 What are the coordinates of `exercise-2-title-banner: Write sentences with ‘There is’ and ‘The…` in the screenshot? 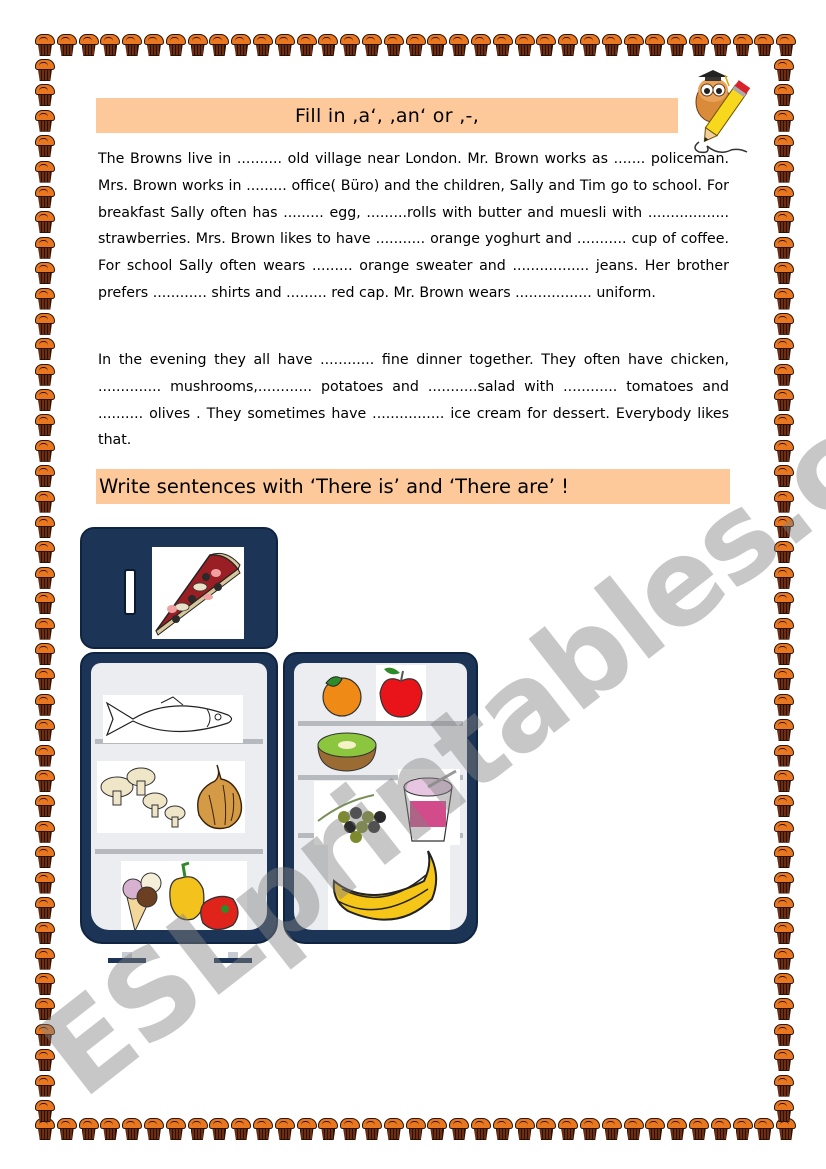 It's located at (413, 486).